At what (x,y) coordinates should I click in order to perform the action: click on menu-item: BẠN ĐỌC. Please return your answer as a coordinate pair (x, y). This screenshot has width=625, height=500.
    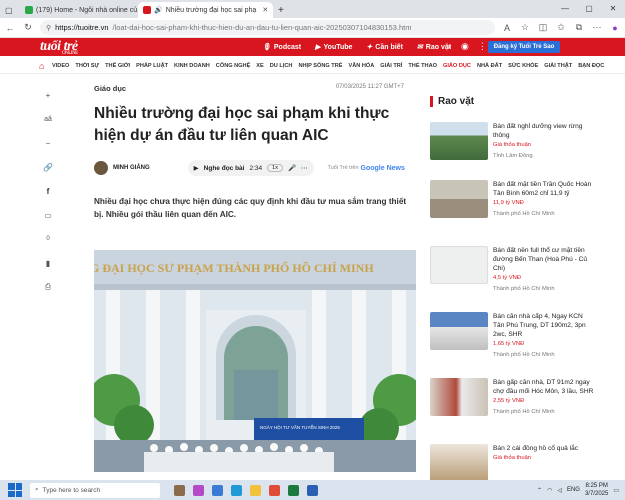
    Looking at the image, I should click on (591, 66).